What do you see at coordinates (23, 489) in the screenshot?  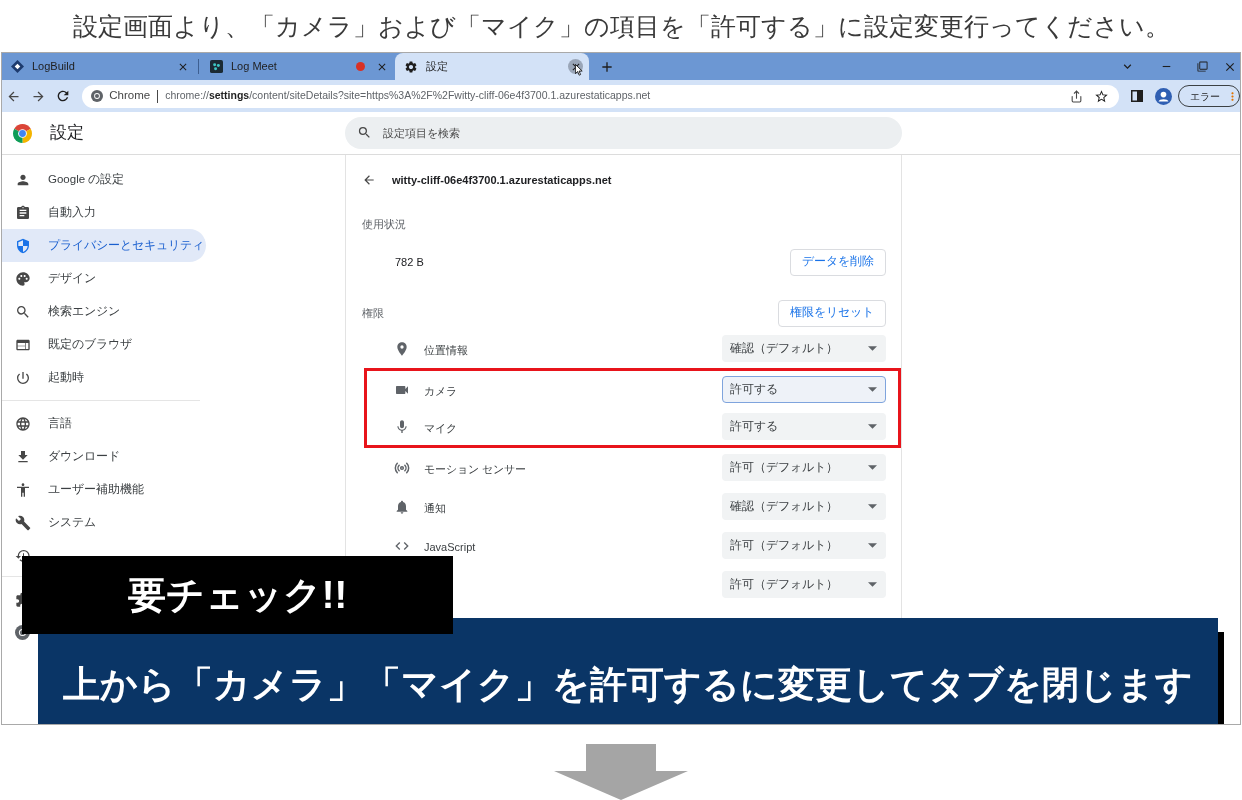 I see `accessibility-icon` at bounding box center [23, 489].